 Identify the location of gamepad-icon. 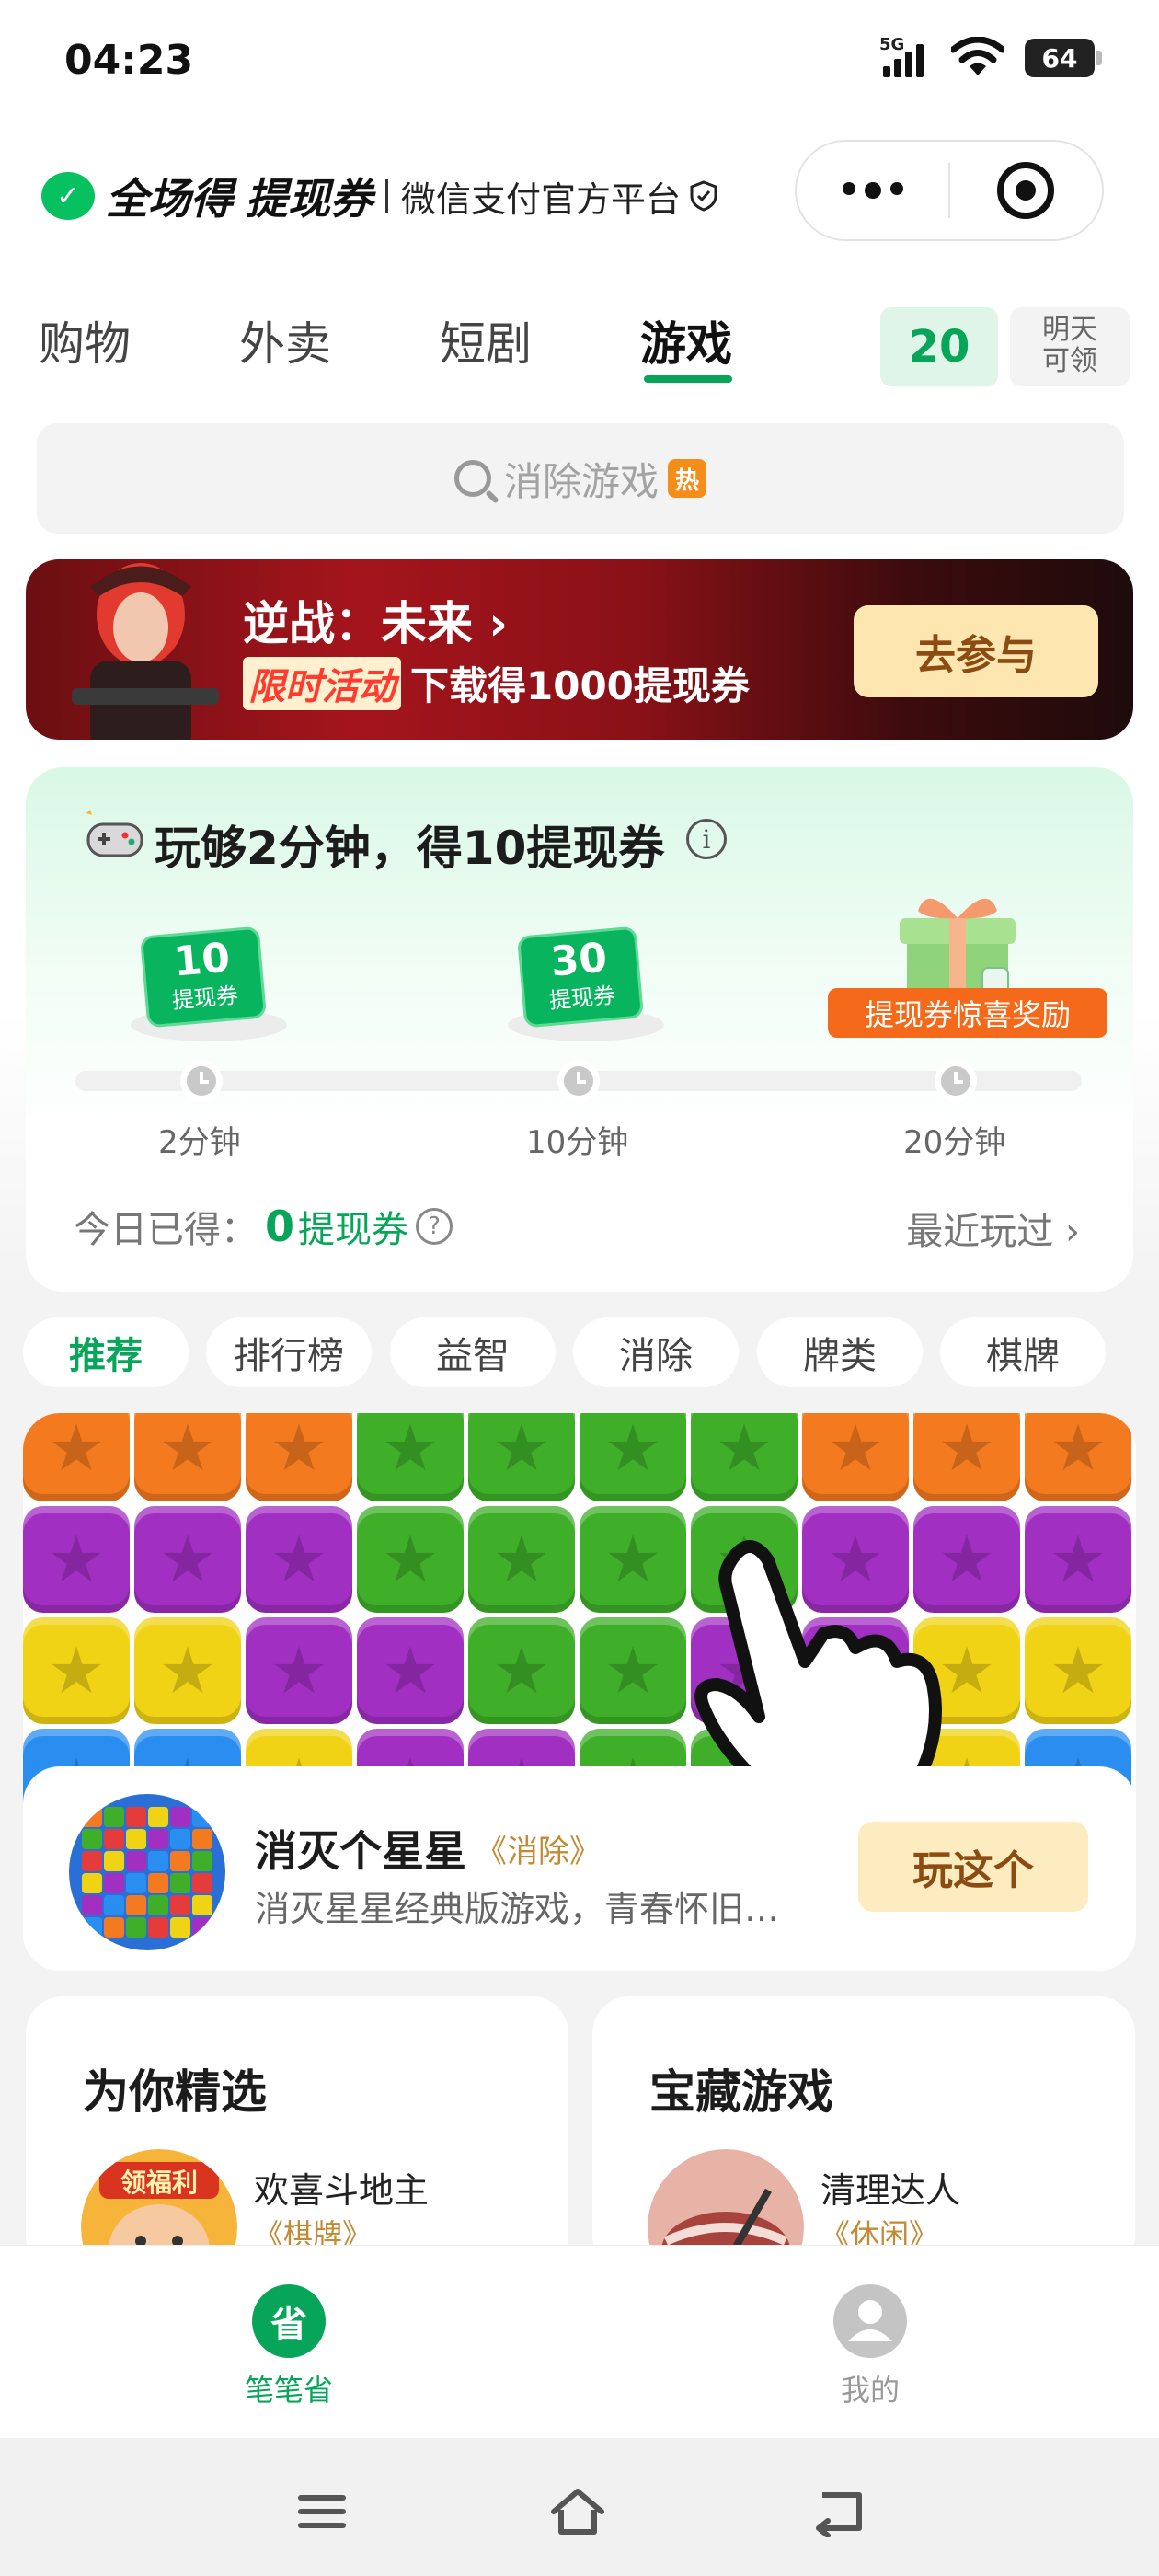
(114, 833).